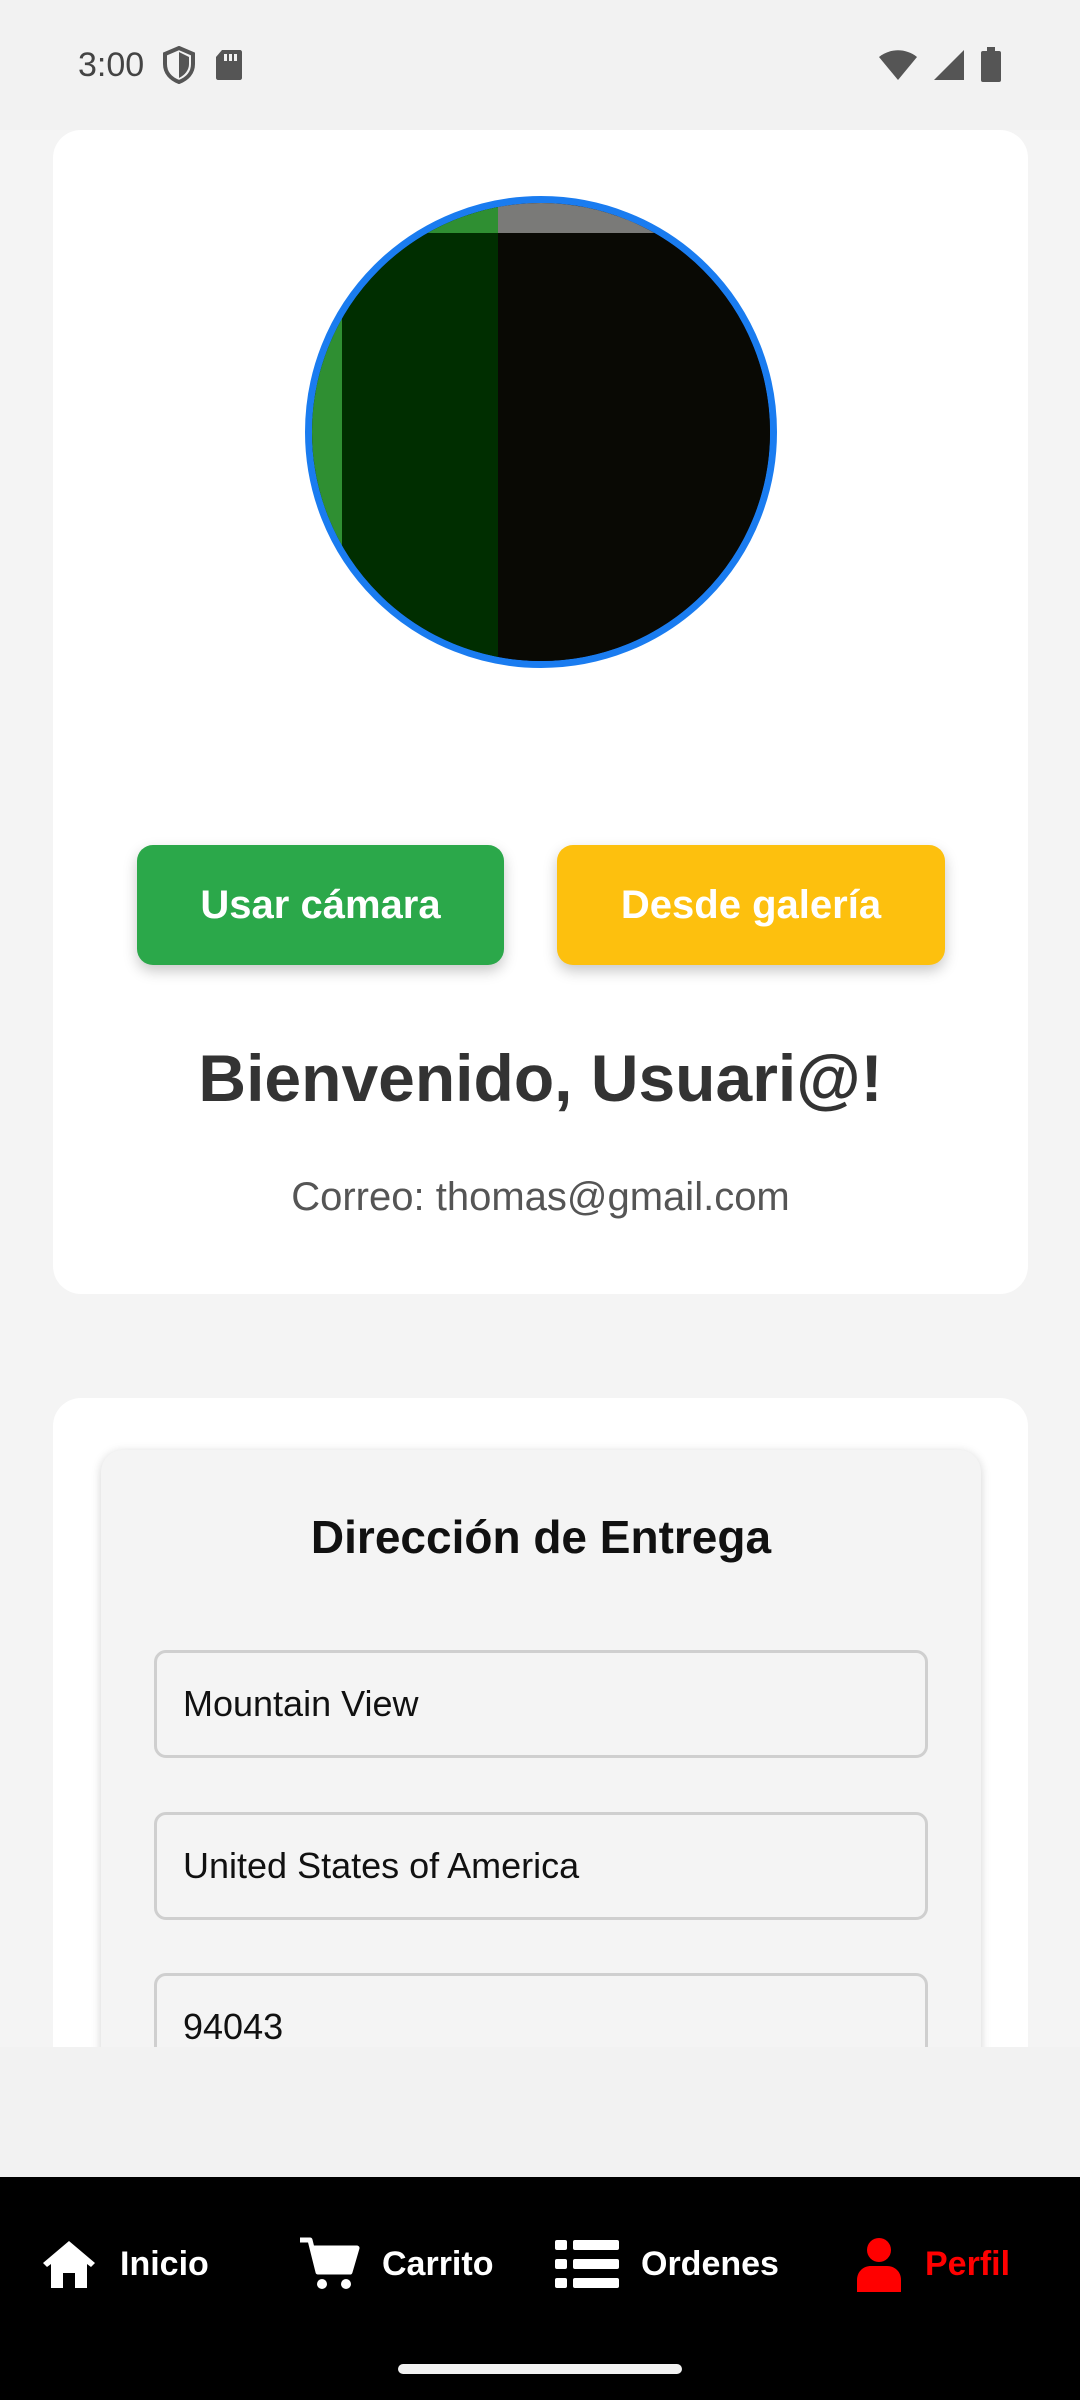  Describe the element at coordinates (898, 65) in the screenshot. I see `wifi-icon` at that location.